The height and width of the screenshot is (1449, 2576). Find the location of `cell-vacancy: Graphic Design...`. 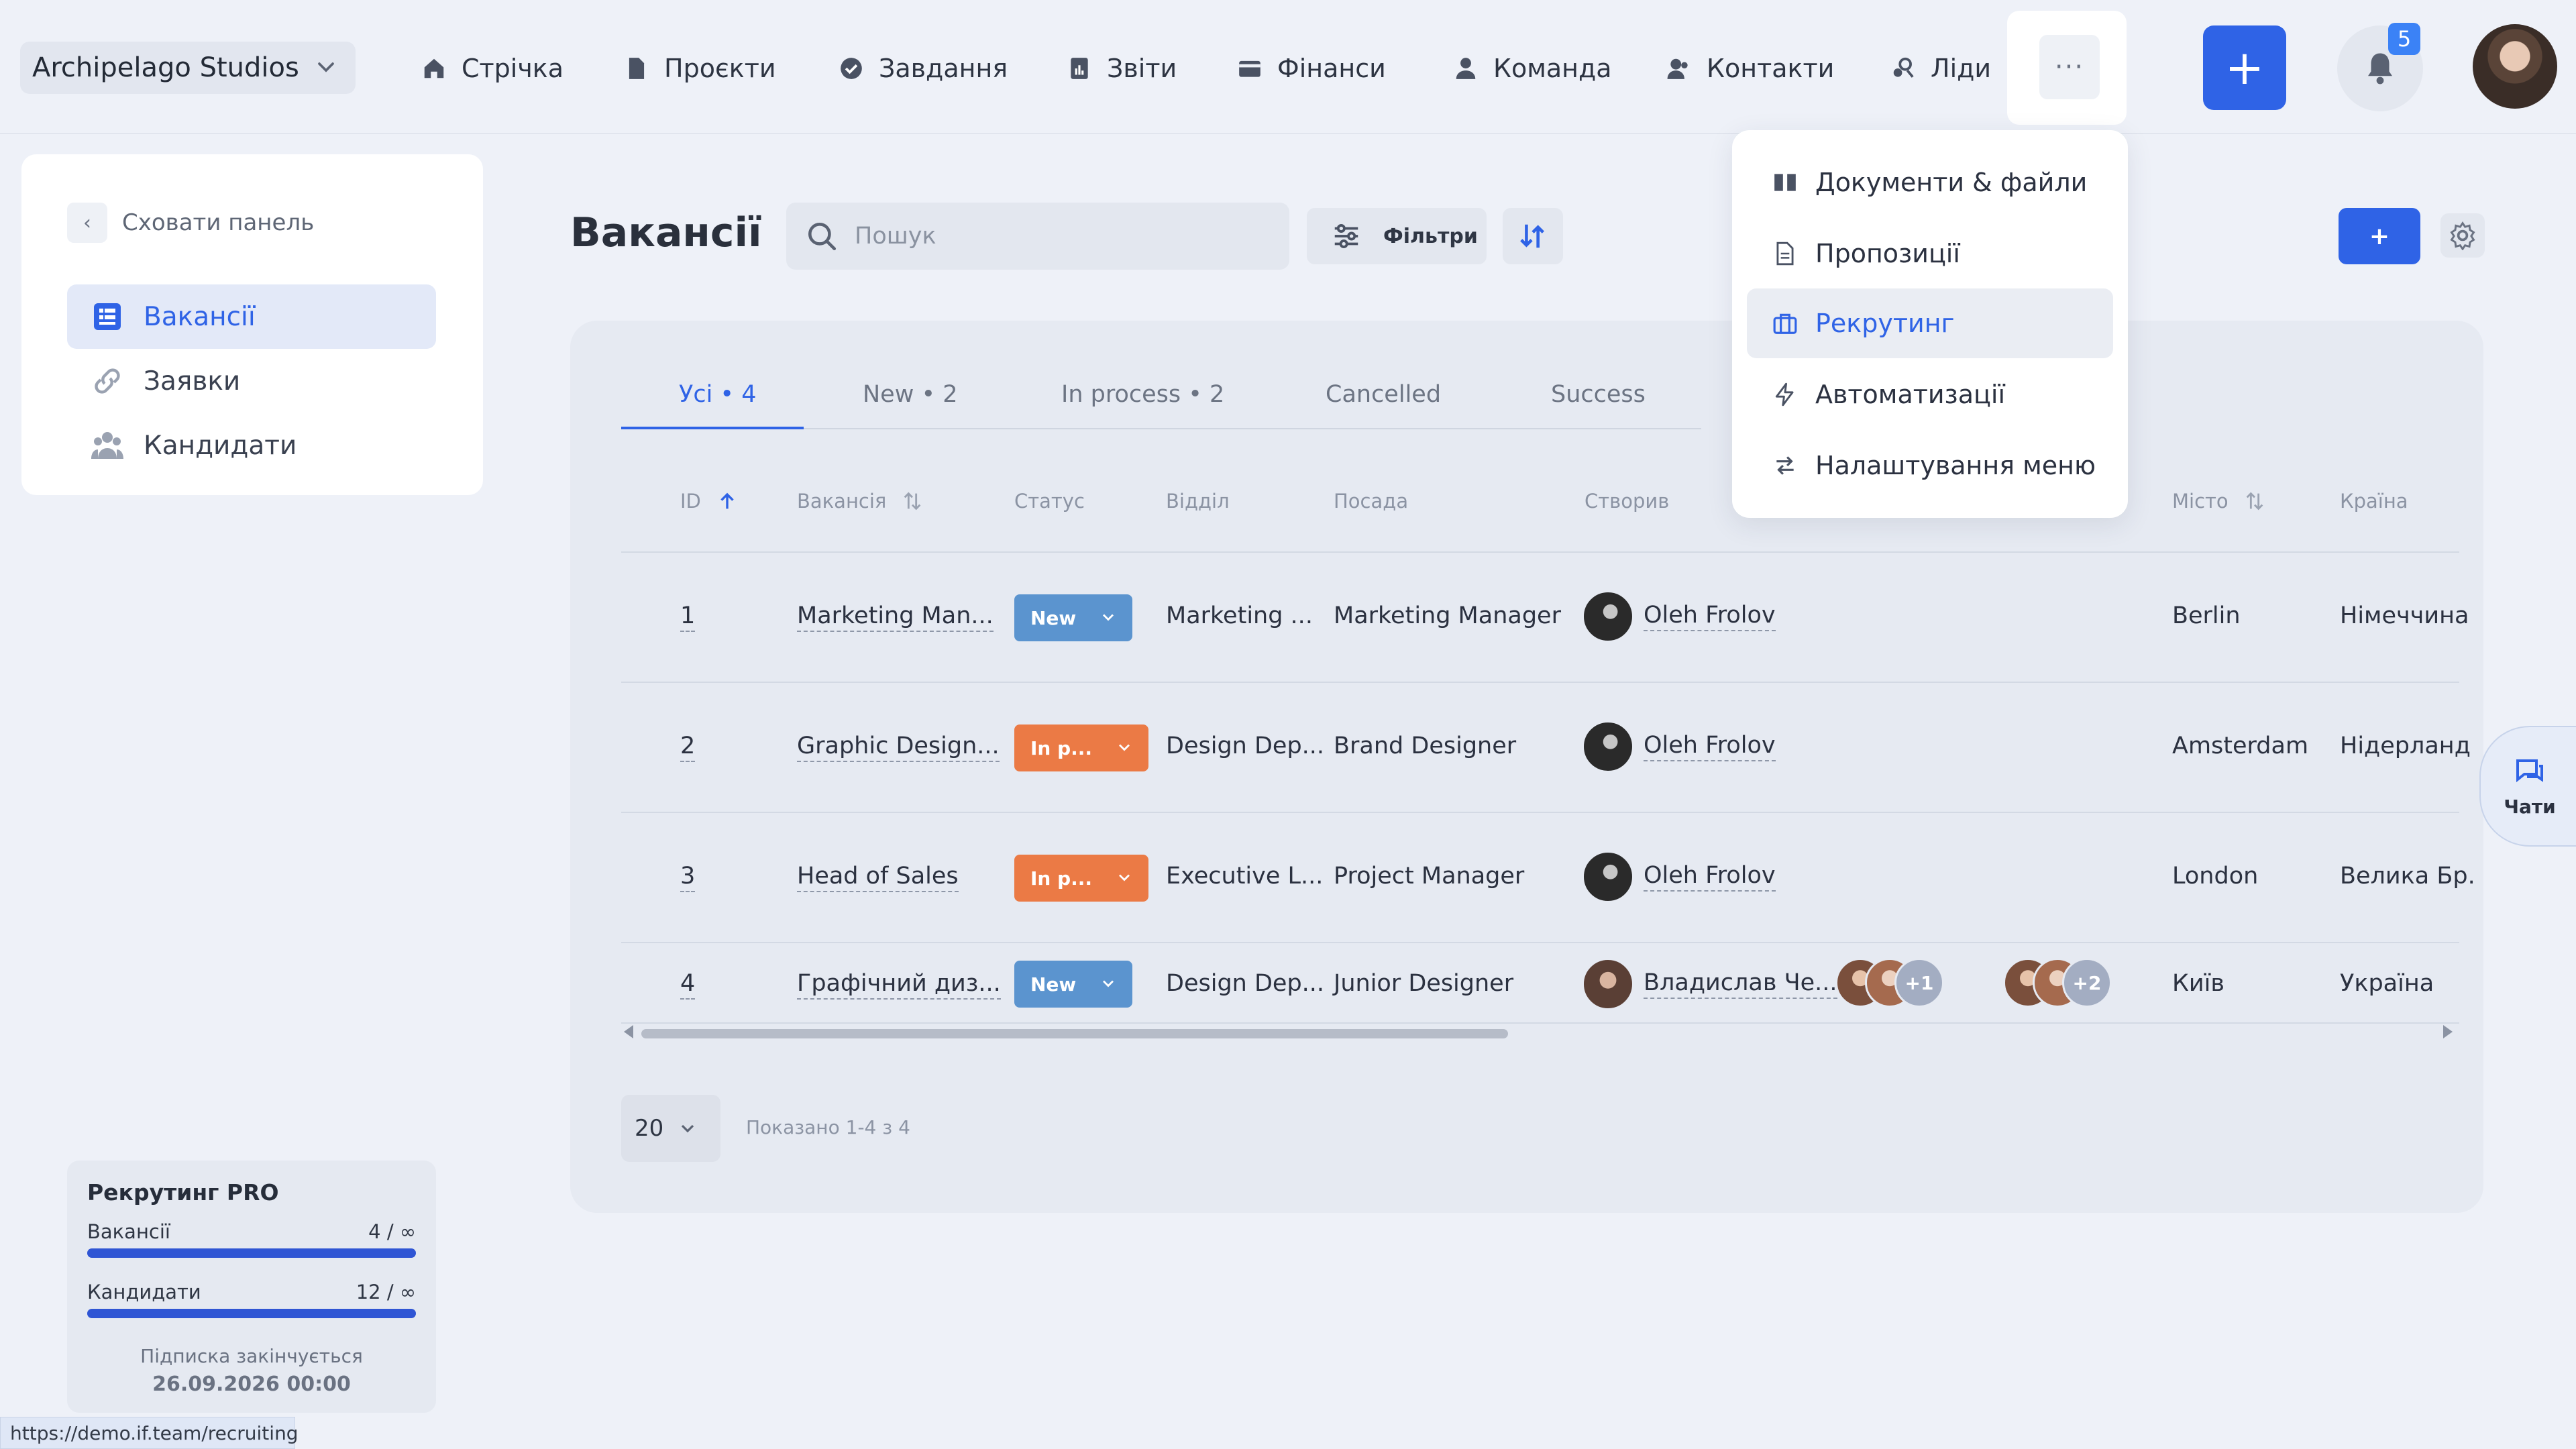

cell-vacancy: Graphic Design... is located at coordinates (898, 747).